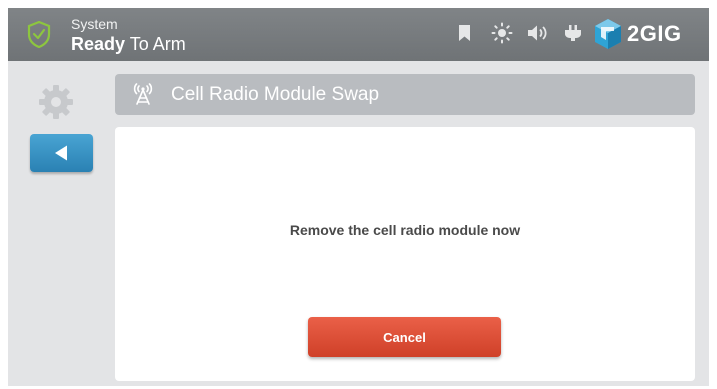 The image size is (717, 389). Describe the element at coordinates (538, 33) in the screenshot. I see `volume-icon` at that location.